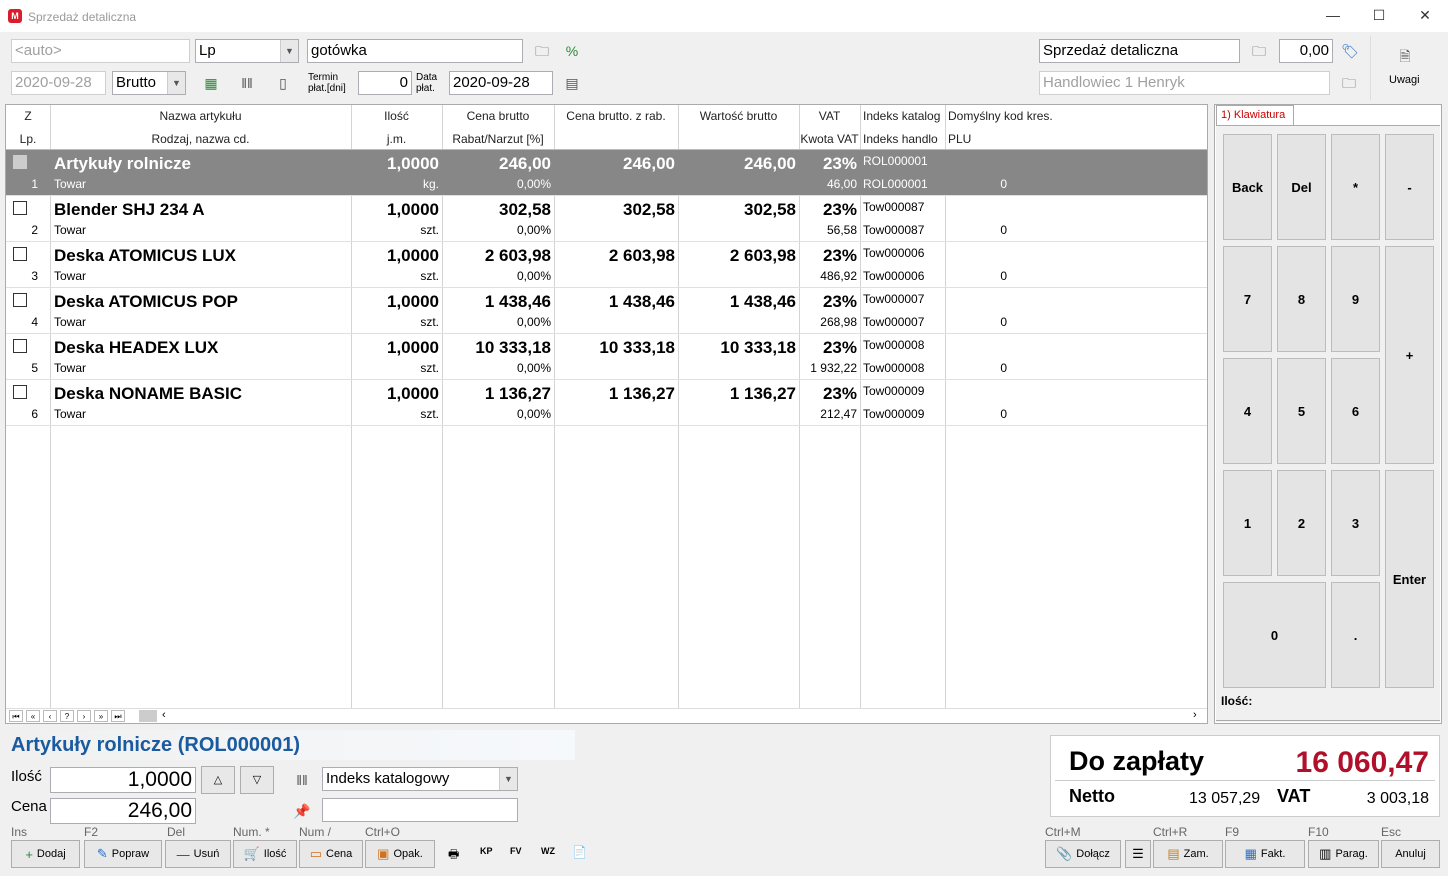 This screenshot has height=876, width=1448. I want to click on document-number-input: <auto>, so click(100, 51).